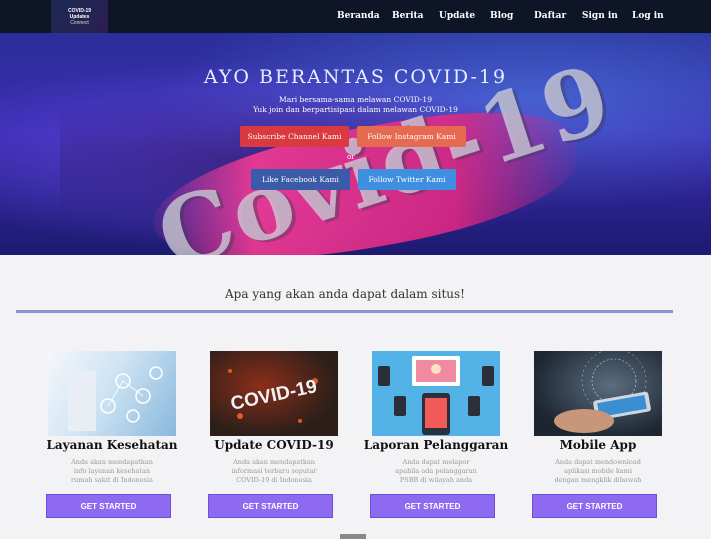  I want to click on horizontal-scrollbar-thumb, so click(353, 536).